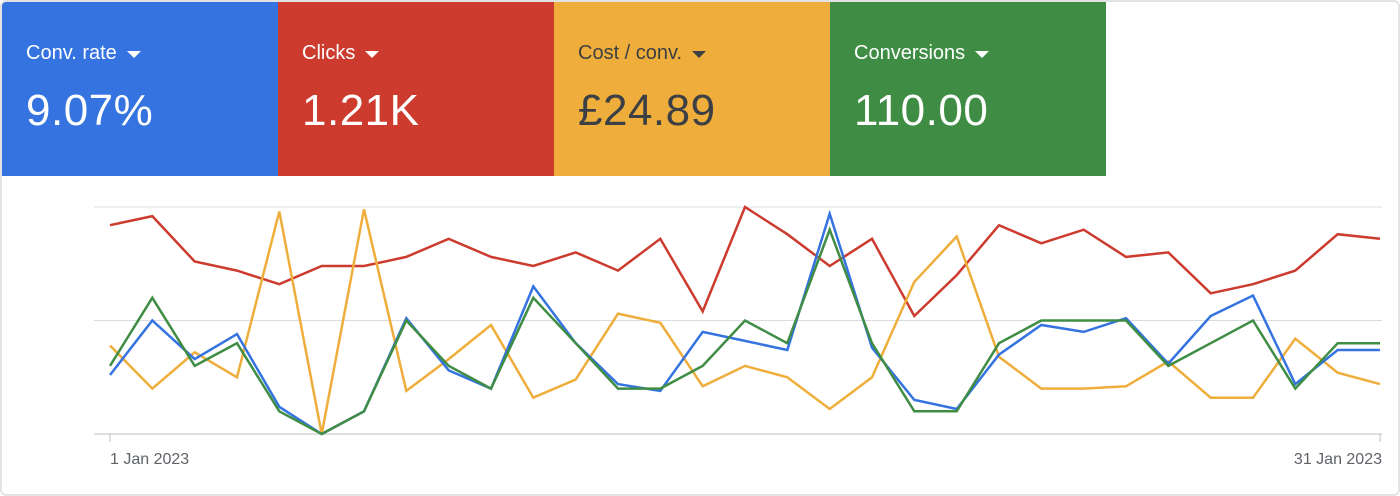  What do you see at coordinates (149, 459) in the screenshot?
I see `x-axis-tick-label: 1 Jan 2023` at bounding box center [149, 459].